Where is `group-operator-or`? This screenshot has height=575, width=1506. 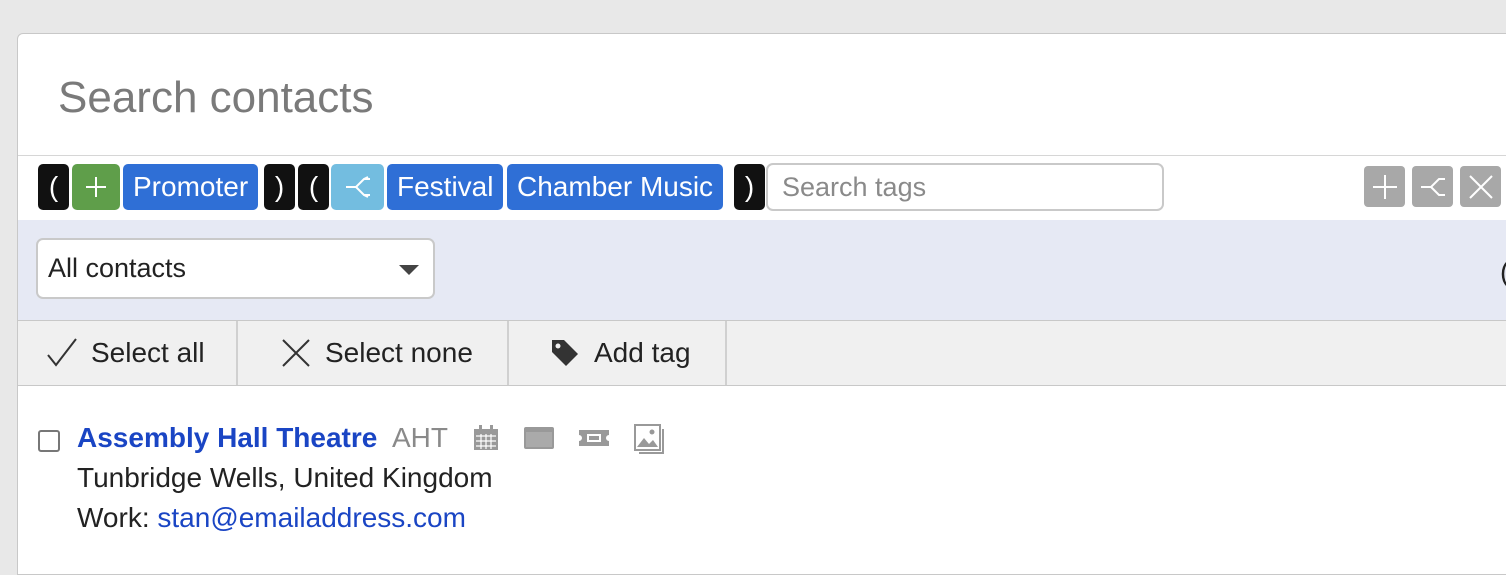
group-operator-or is located at coordinates (357, 187).